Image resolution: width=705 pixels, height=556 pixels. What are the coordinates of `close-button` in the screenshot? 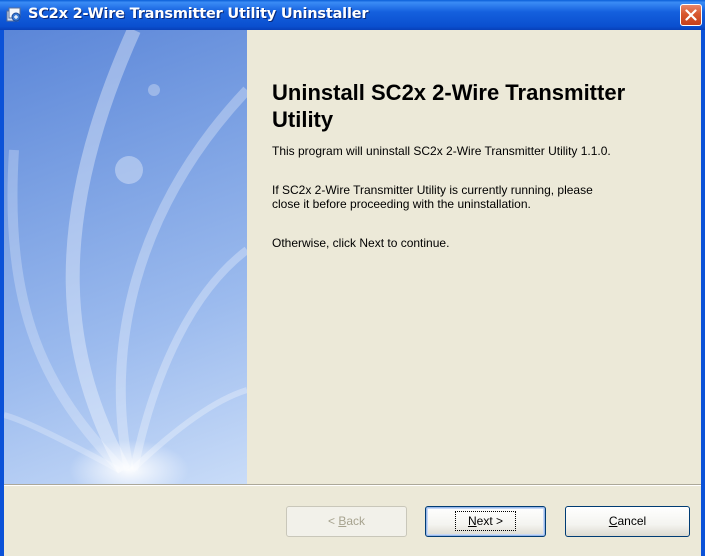 It's located at (691, 15).